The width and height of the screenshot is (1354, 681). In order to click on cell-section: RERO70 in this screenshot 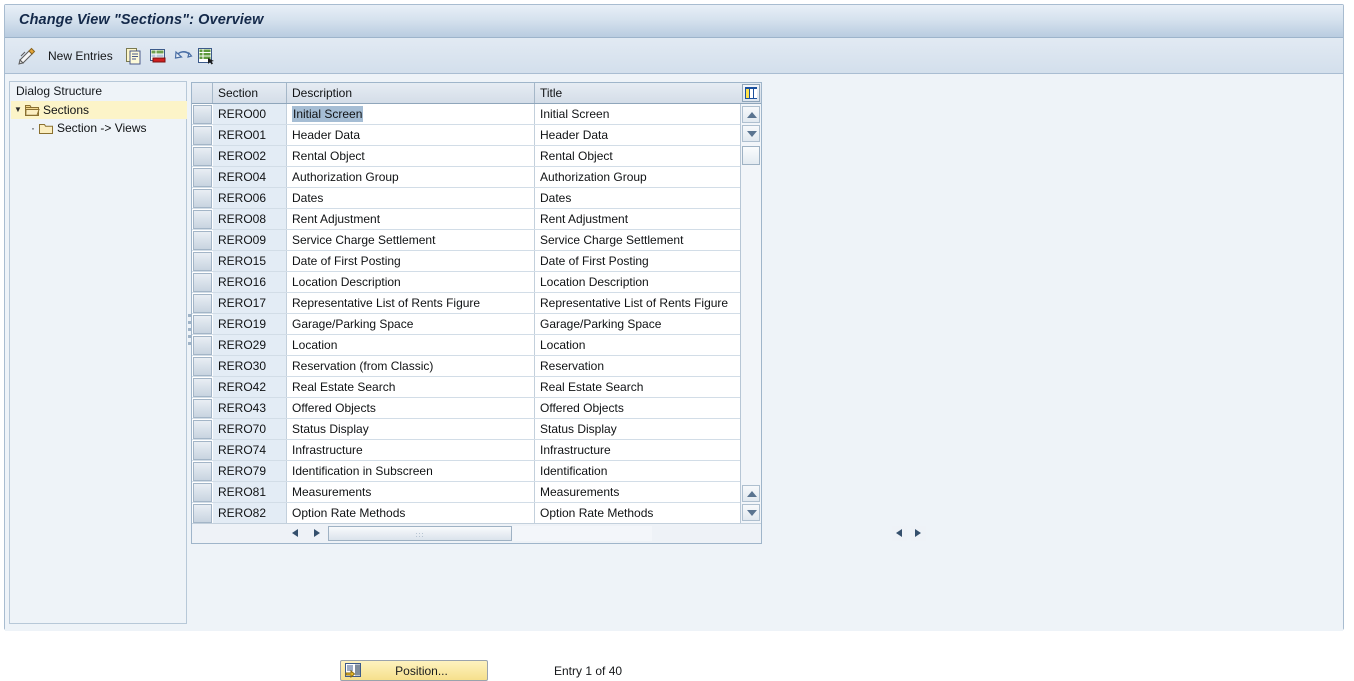, I will do `click(250, 429)`.